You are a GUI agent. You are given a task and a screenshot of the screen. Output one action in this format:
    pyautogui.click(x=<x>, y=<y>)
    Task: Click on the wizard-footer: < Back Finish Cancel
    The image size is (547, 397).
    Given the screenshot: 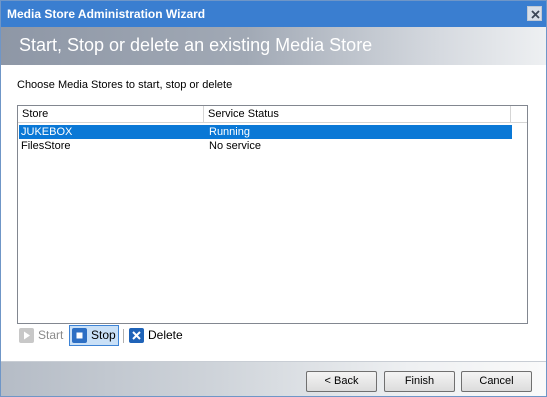 What is the action you would take?
    pyautogui.click(x=273, y=378)
    